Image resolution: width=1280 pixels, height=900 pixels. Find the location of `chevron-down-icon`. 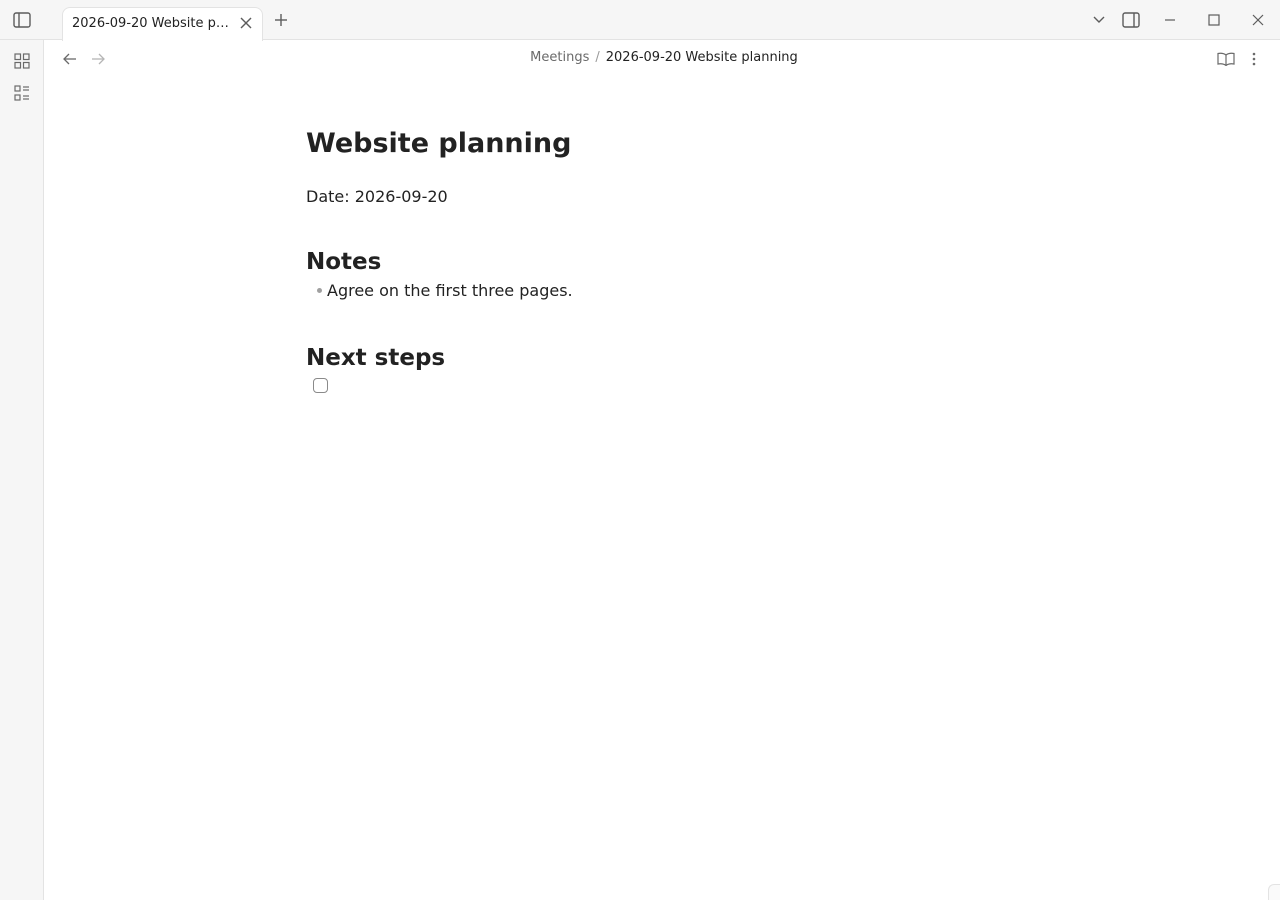

chevron-down-icon is located at coordinates (1099, 20).